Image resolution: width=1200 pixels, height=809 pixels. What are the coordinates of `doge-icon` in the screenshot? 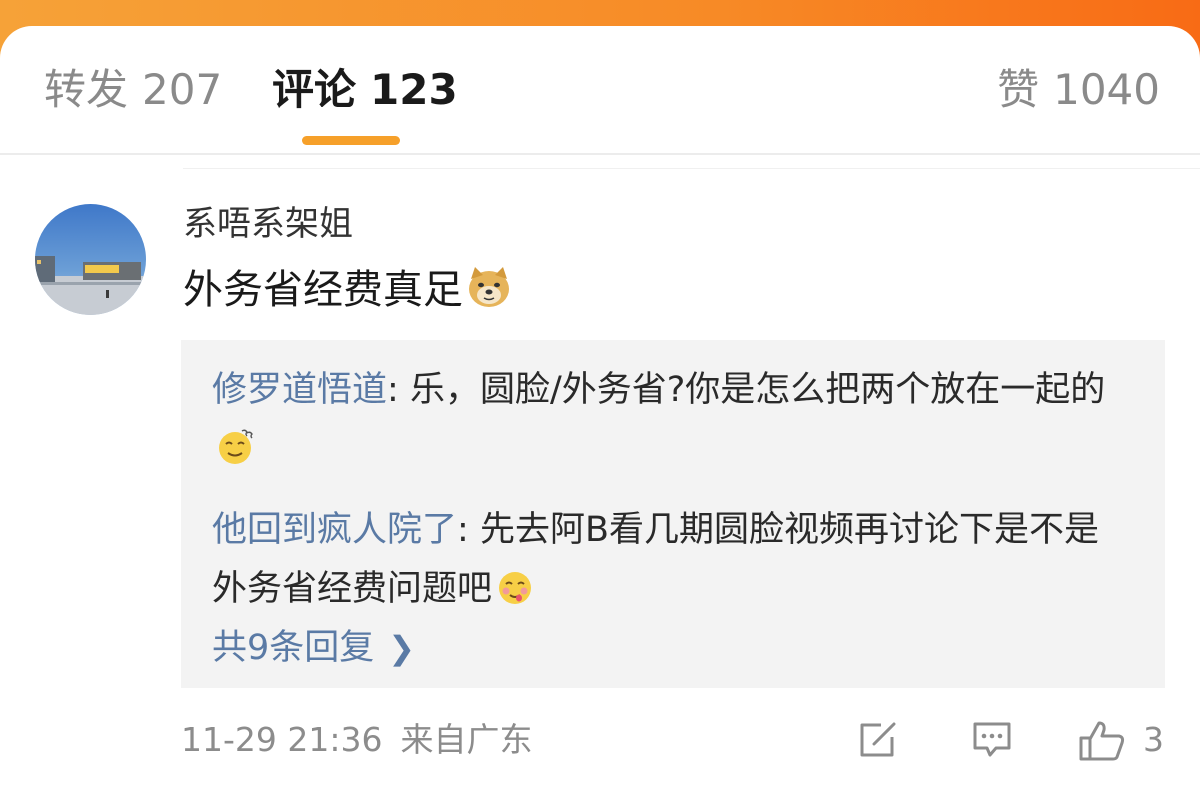 It's located at (489, 293).